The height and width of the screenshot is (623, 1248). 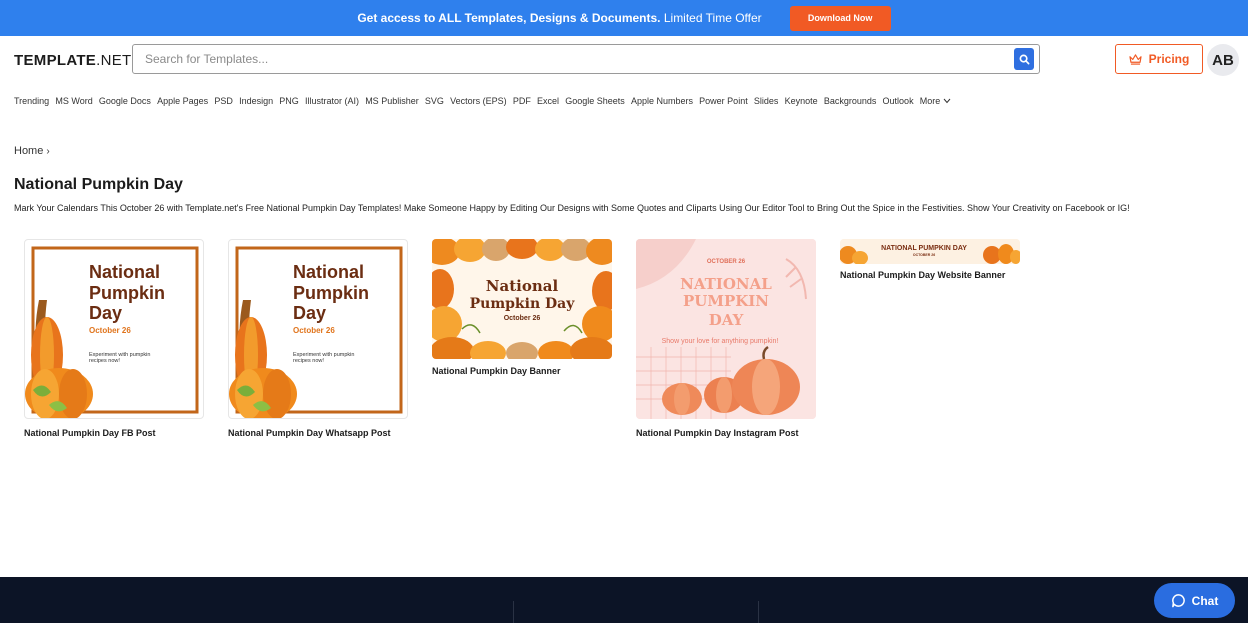 What do you see at coordinates (726, 320) in the screenshot?
I see `instagram-post-title-line3: DAY` at bounding box center [726, 320].